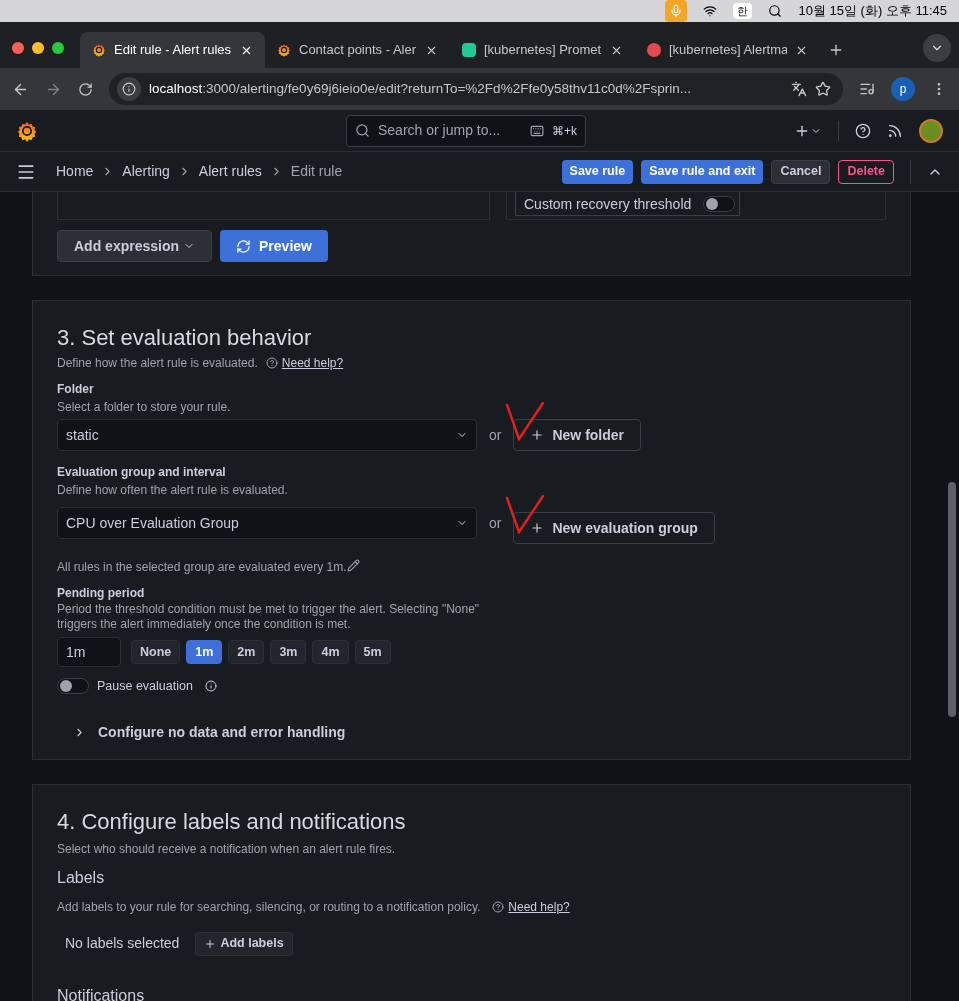  Describe the element at coordinates (836, 50) in the screenshot. I see `new-tab-icon` at that location.